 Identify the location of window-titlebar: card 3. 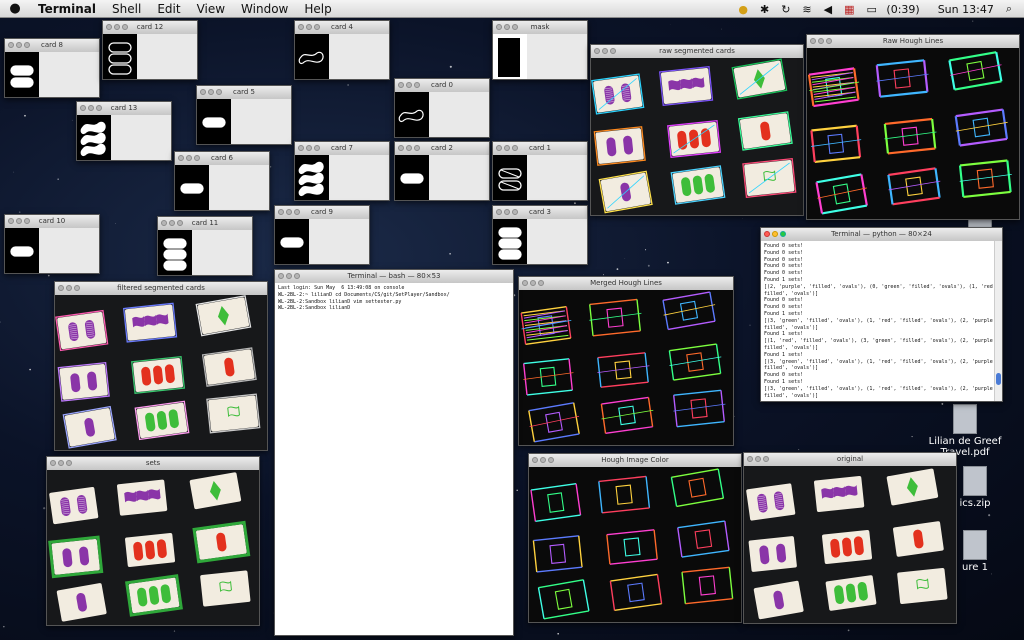
(540, 213).